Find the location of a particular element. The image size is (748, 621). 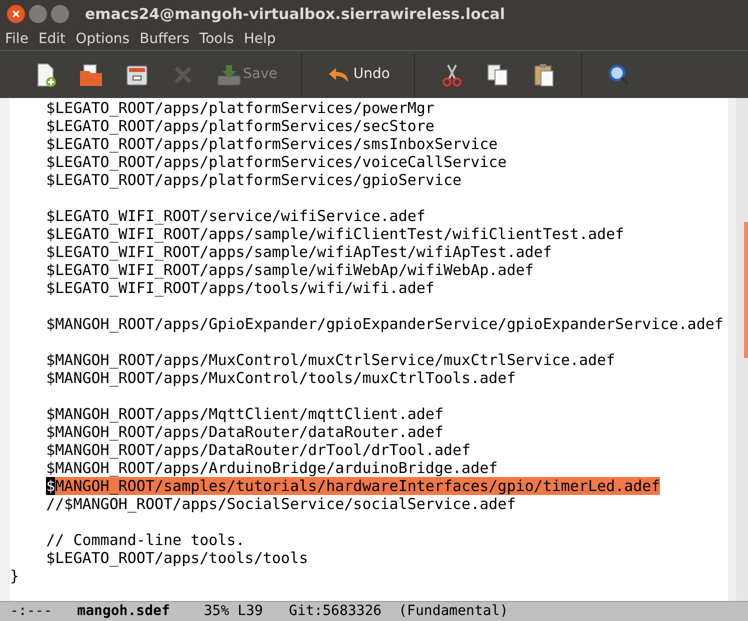

code-line: $MANGOH_ROOT/apps/MqttClient/mqttClient.adef is located at coordinates (244, 414).